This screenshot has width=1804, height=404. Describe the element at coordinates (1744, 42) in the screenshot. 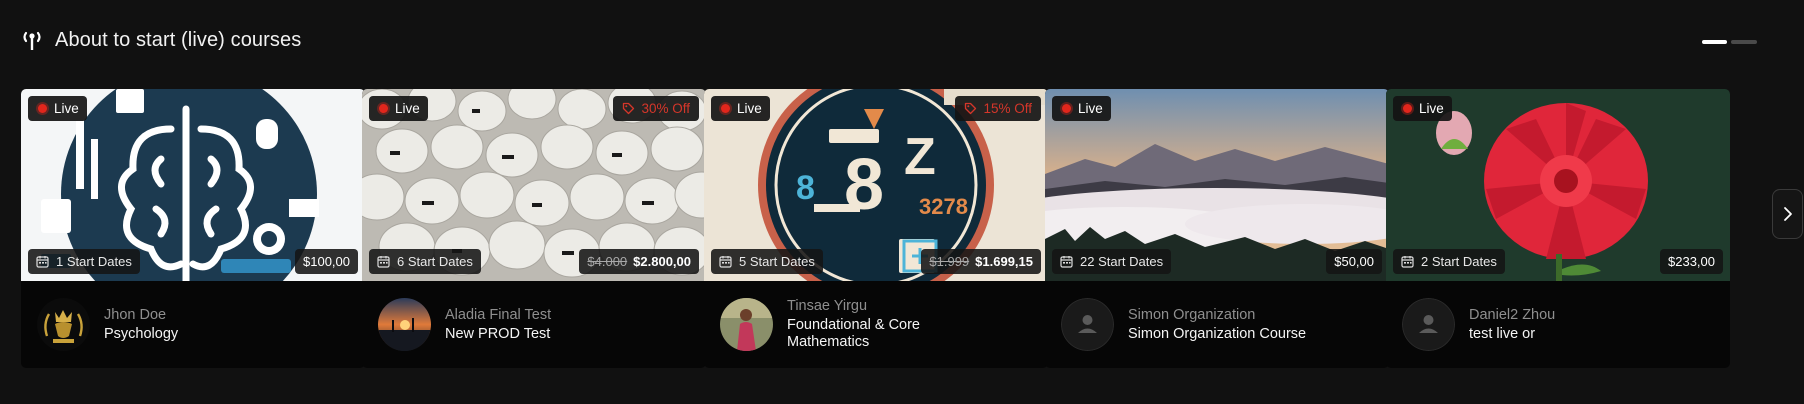

I see `pager-dot-inactive` at that location.